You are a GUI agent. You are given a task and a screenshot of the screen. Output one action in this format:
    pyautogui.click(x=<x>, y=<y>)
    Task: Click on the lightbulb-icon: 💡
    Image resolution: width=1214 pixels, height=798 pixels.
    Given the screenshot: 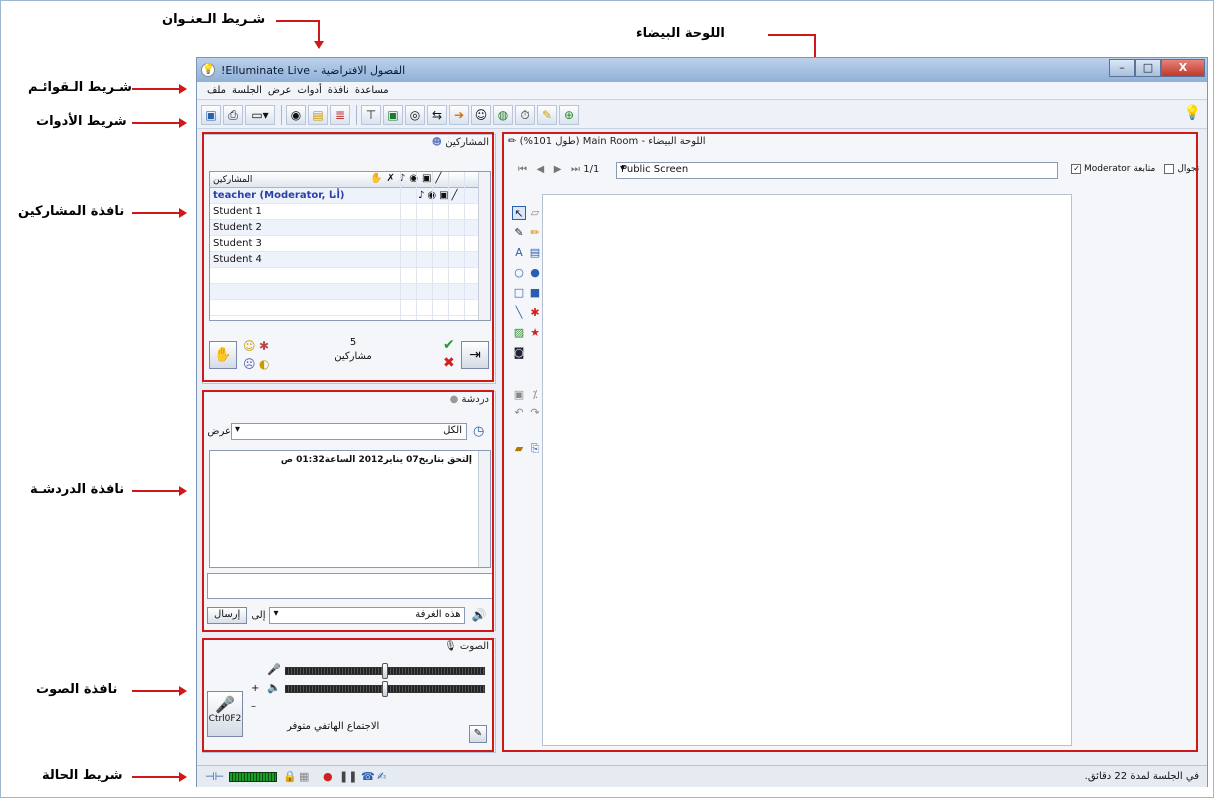 What is the action you would take?
    pyautogui.click(x=1192, y=113)
    